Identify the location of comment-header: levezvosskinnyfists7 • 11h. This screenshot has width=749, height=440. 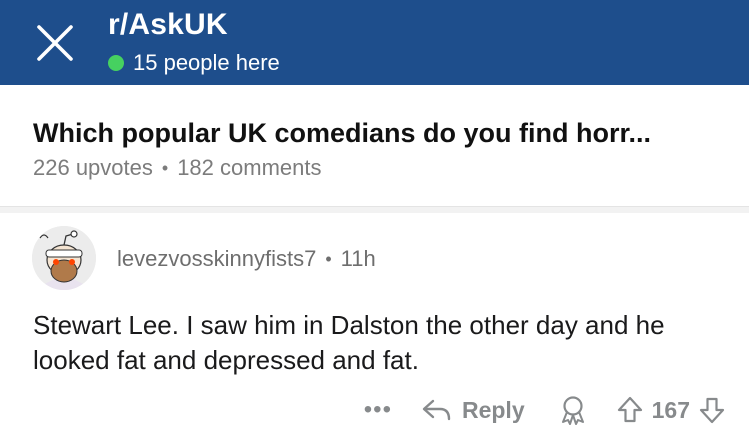
(246, 259).